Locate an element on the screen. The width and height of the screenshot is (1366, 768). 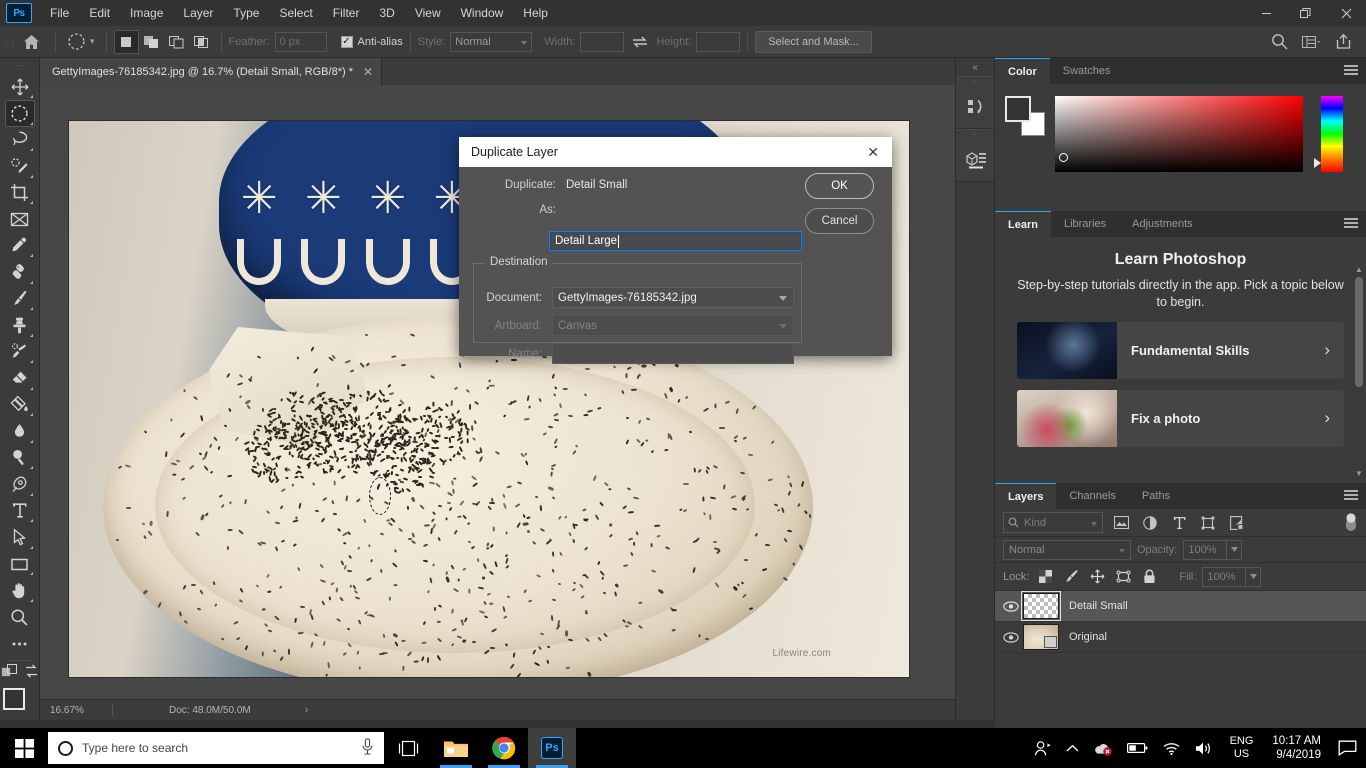
menu-view: View is located at coordinates (428, 13).